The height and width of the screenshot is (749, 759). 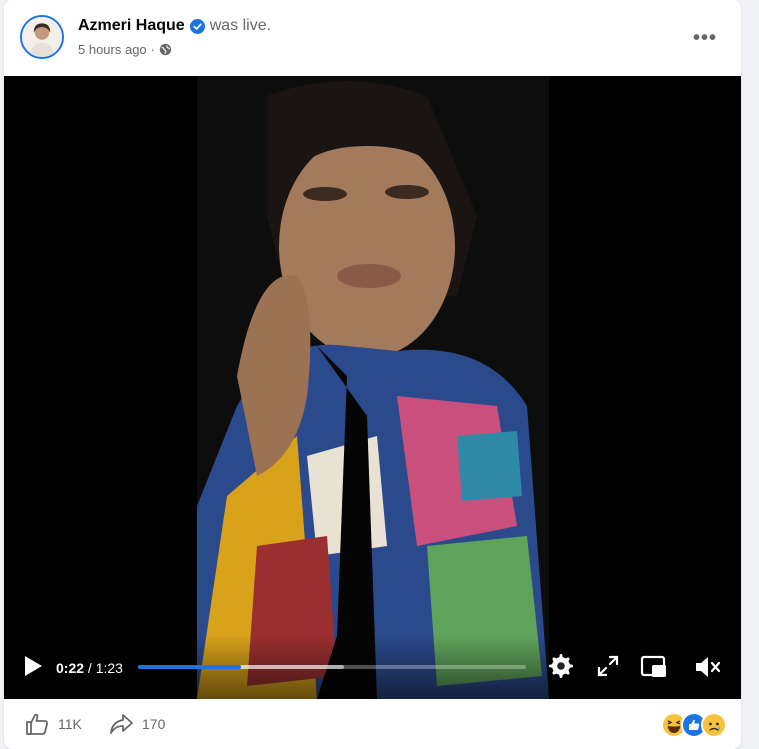 What do you see at coordinates (705, 38) in the screenshot?
I see `more-options-icon: •••` at bounding box center [705, 38].